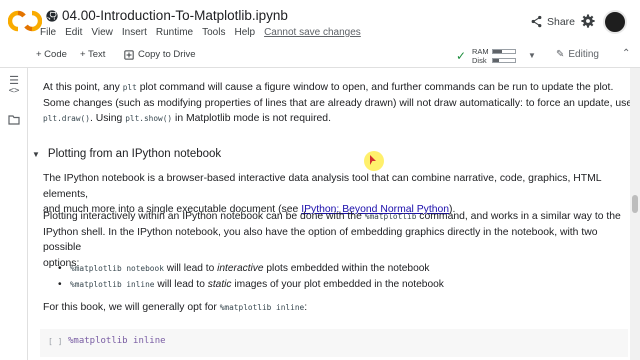 The width and height of the screenshot is (640, 360). I want to click on add-code-button: + Code, so click(51, 54).